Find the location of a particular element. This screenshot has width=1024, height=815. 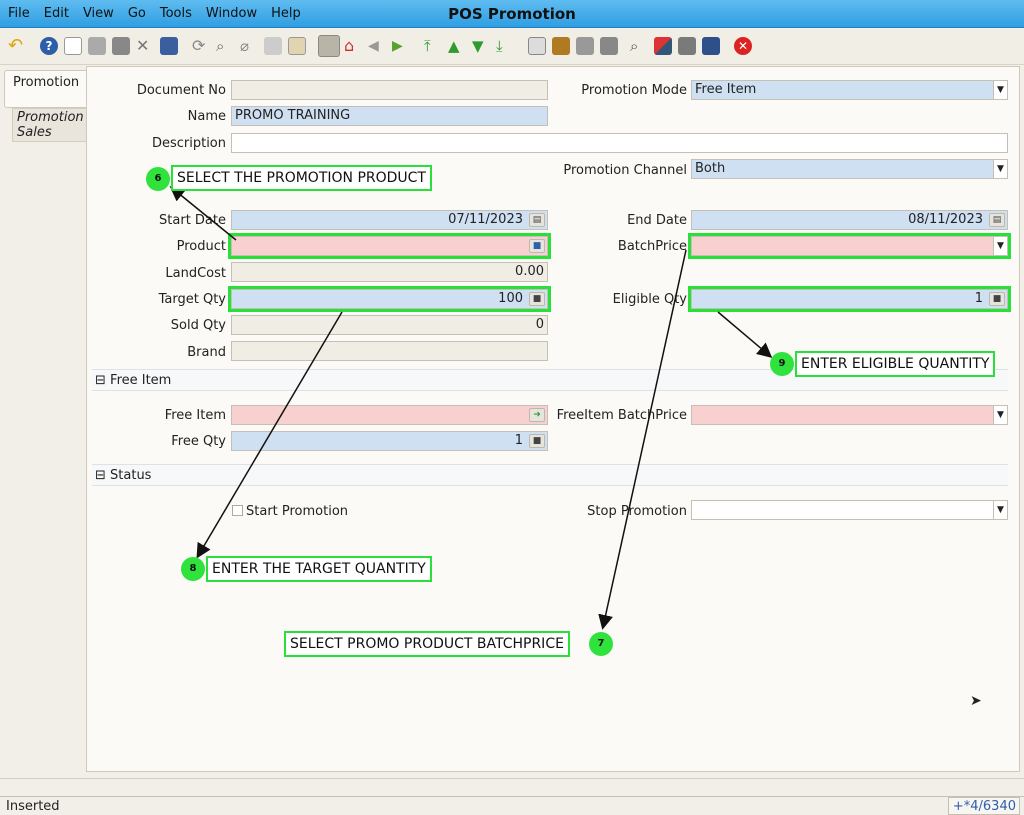

mouse-cursor-icon: ➤ is located at coordinates (976, 701).